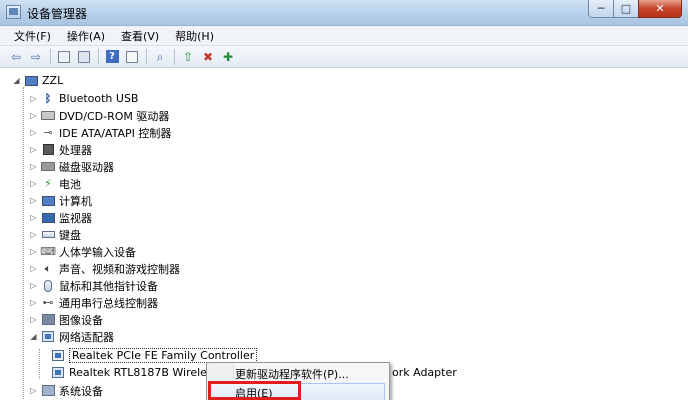 The image size is (688, 400). Describe the element at coordinates (626, 9) in the screenshot. I see `maximize-button: □` at that location.